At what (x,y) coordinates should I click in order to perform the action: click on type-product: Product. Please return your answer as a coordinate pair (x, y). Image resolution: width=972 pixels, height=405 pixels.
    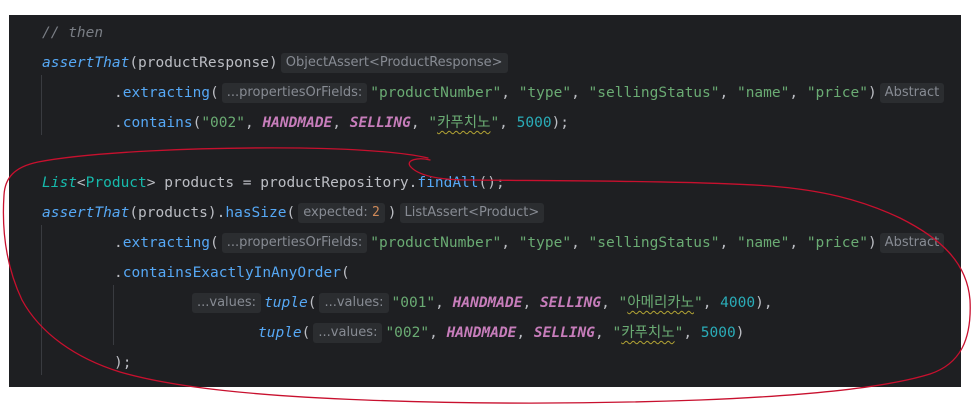
    Looking at the image, I should click on (116, 183).